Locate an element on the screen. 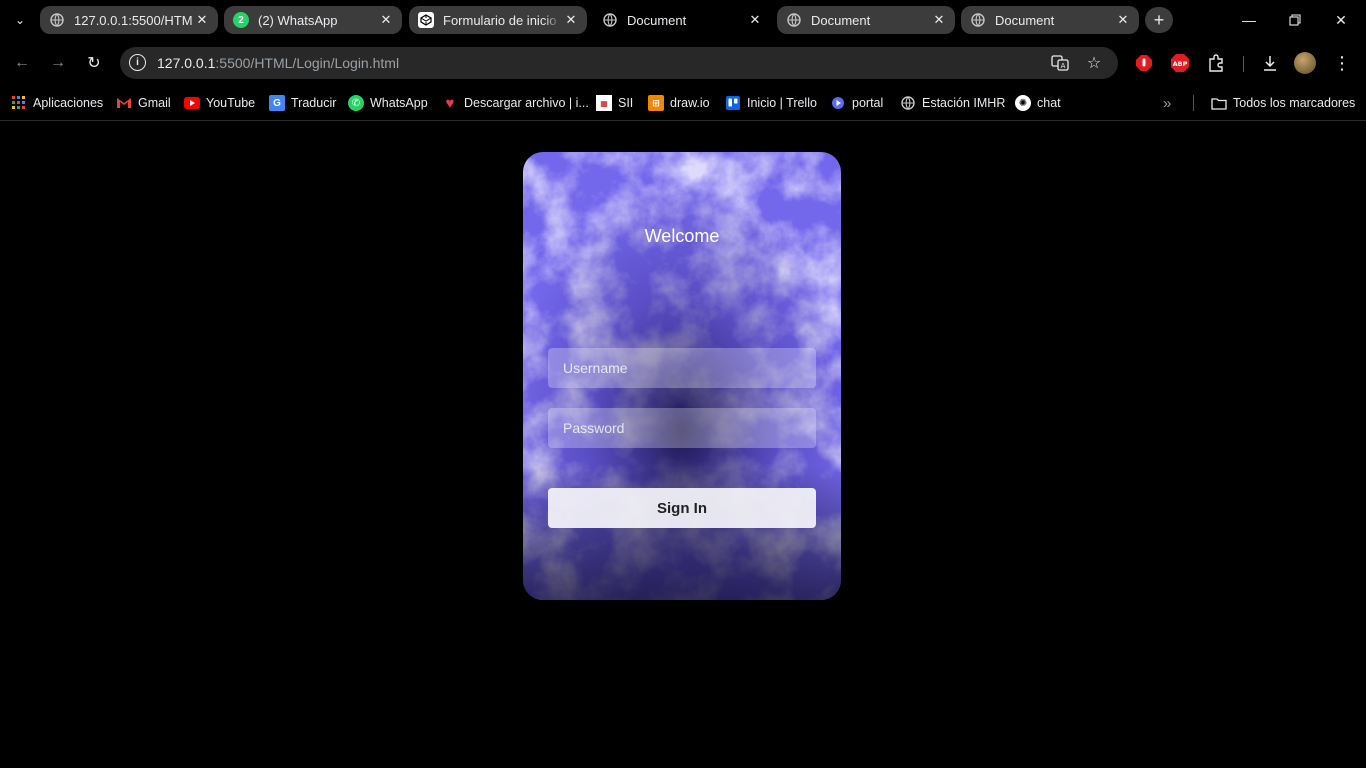 This screenshot has height=768, width=1366. translate-icon: G is located at coordinates (277, 103).